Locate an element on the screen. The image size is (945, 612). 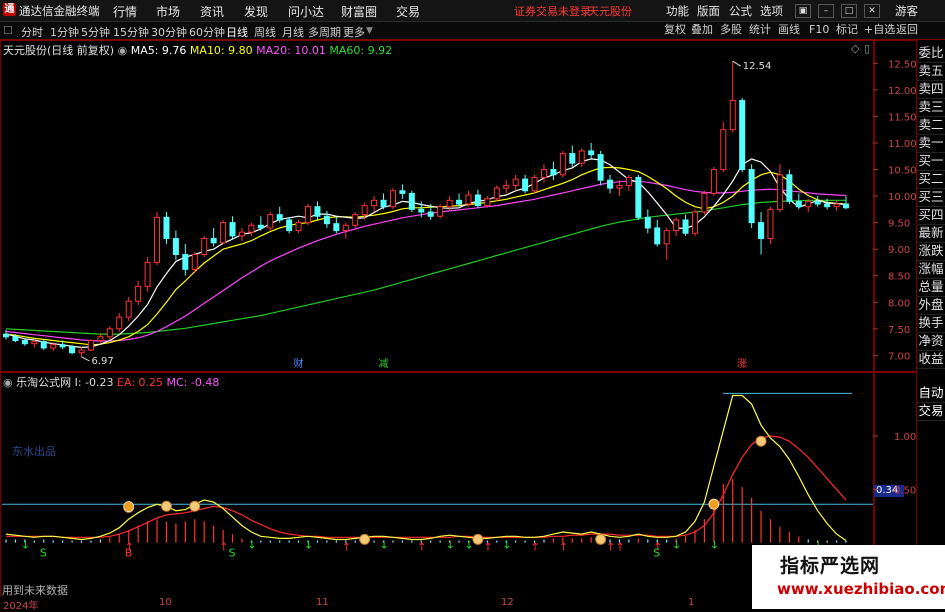
price-tick-label: 7.50 is located at coordinates (899, 330).